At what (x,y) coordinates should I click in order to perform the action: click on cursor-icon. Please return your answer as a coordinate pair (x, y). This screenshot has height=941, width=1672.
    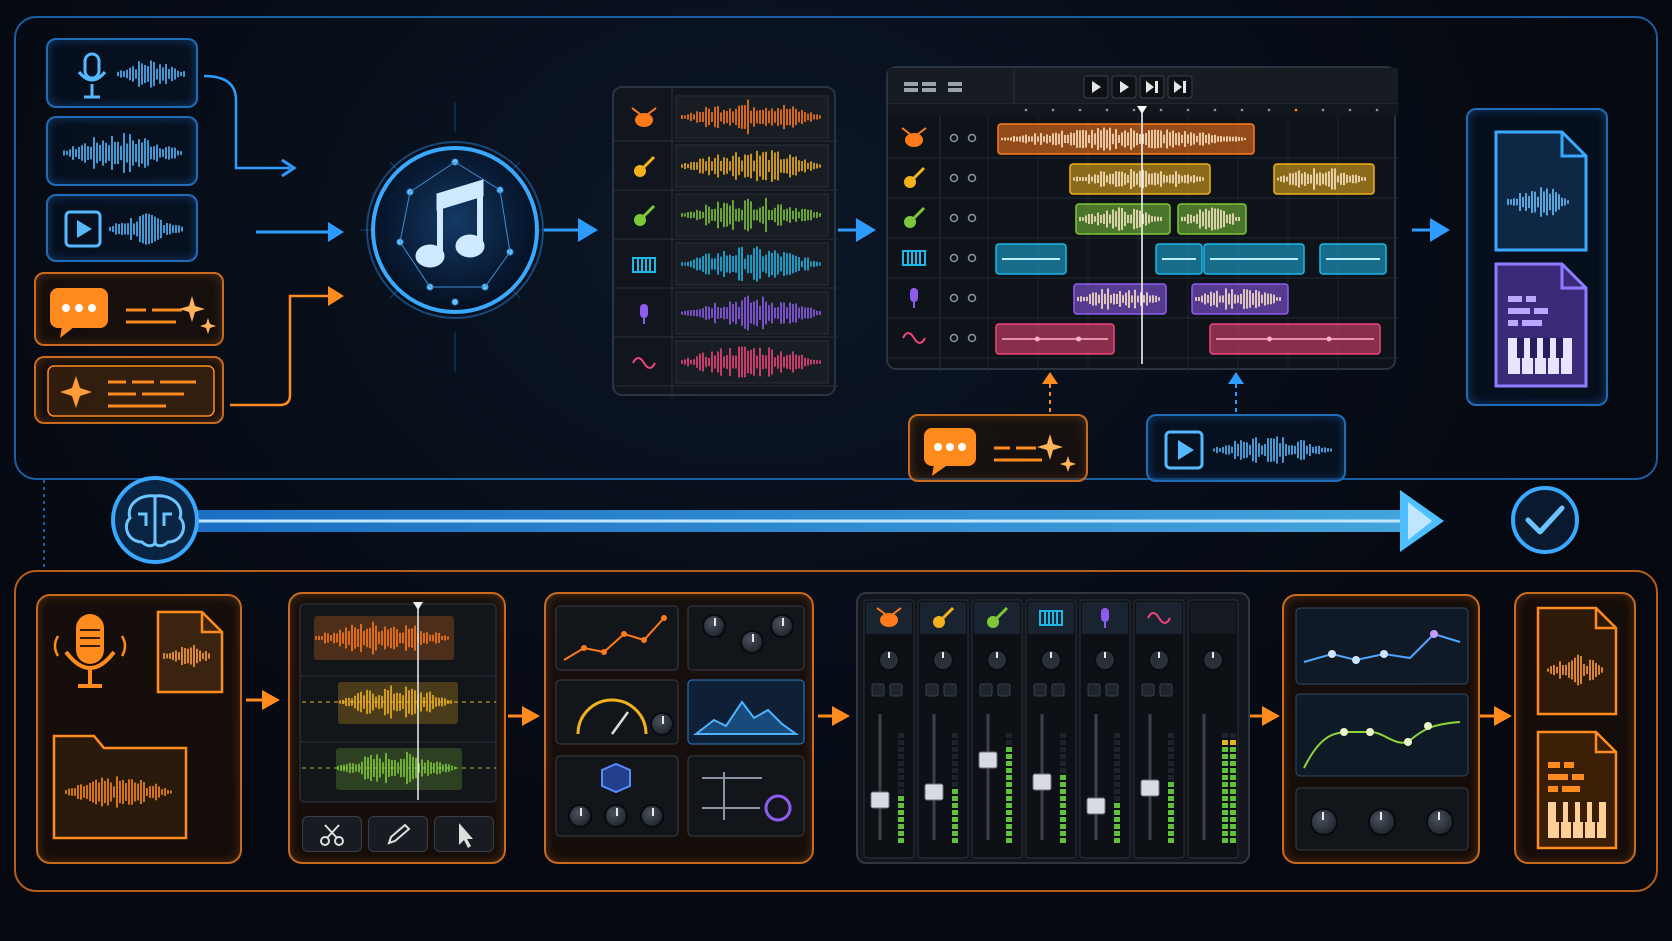
    Looking at the image, I should click on (466, 835).